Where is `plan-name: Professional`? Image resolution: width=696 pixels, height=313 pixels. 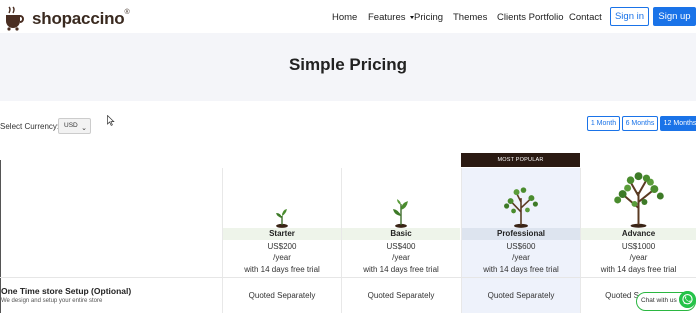
plan-name: Professional is located at coordinates (520, 233).